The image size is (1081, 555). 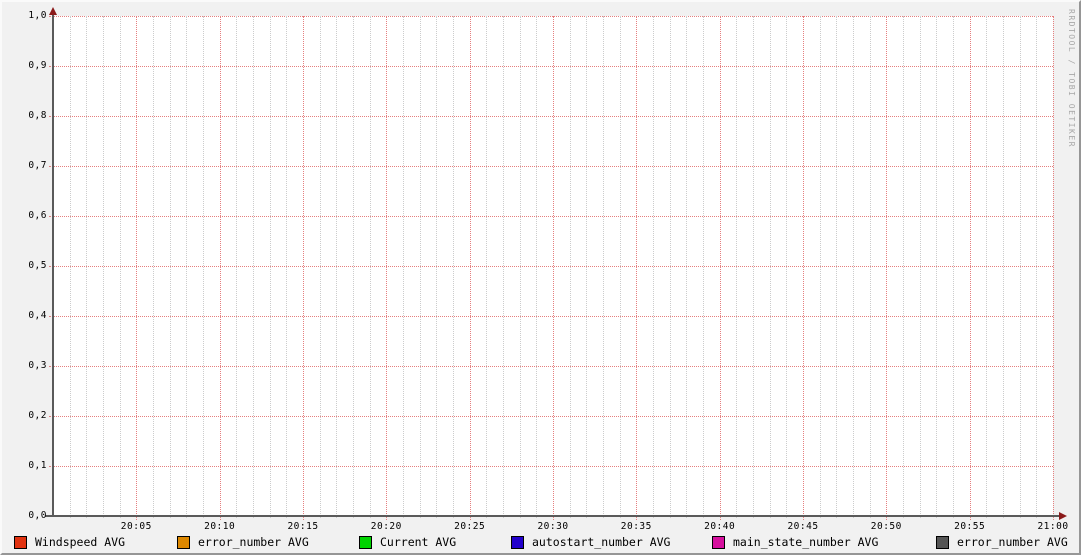 What do you see at coordinates (37, 365) in the screenshot?
I see `y-axis-tick-label: 0,3` at bounding box center [37, 365].